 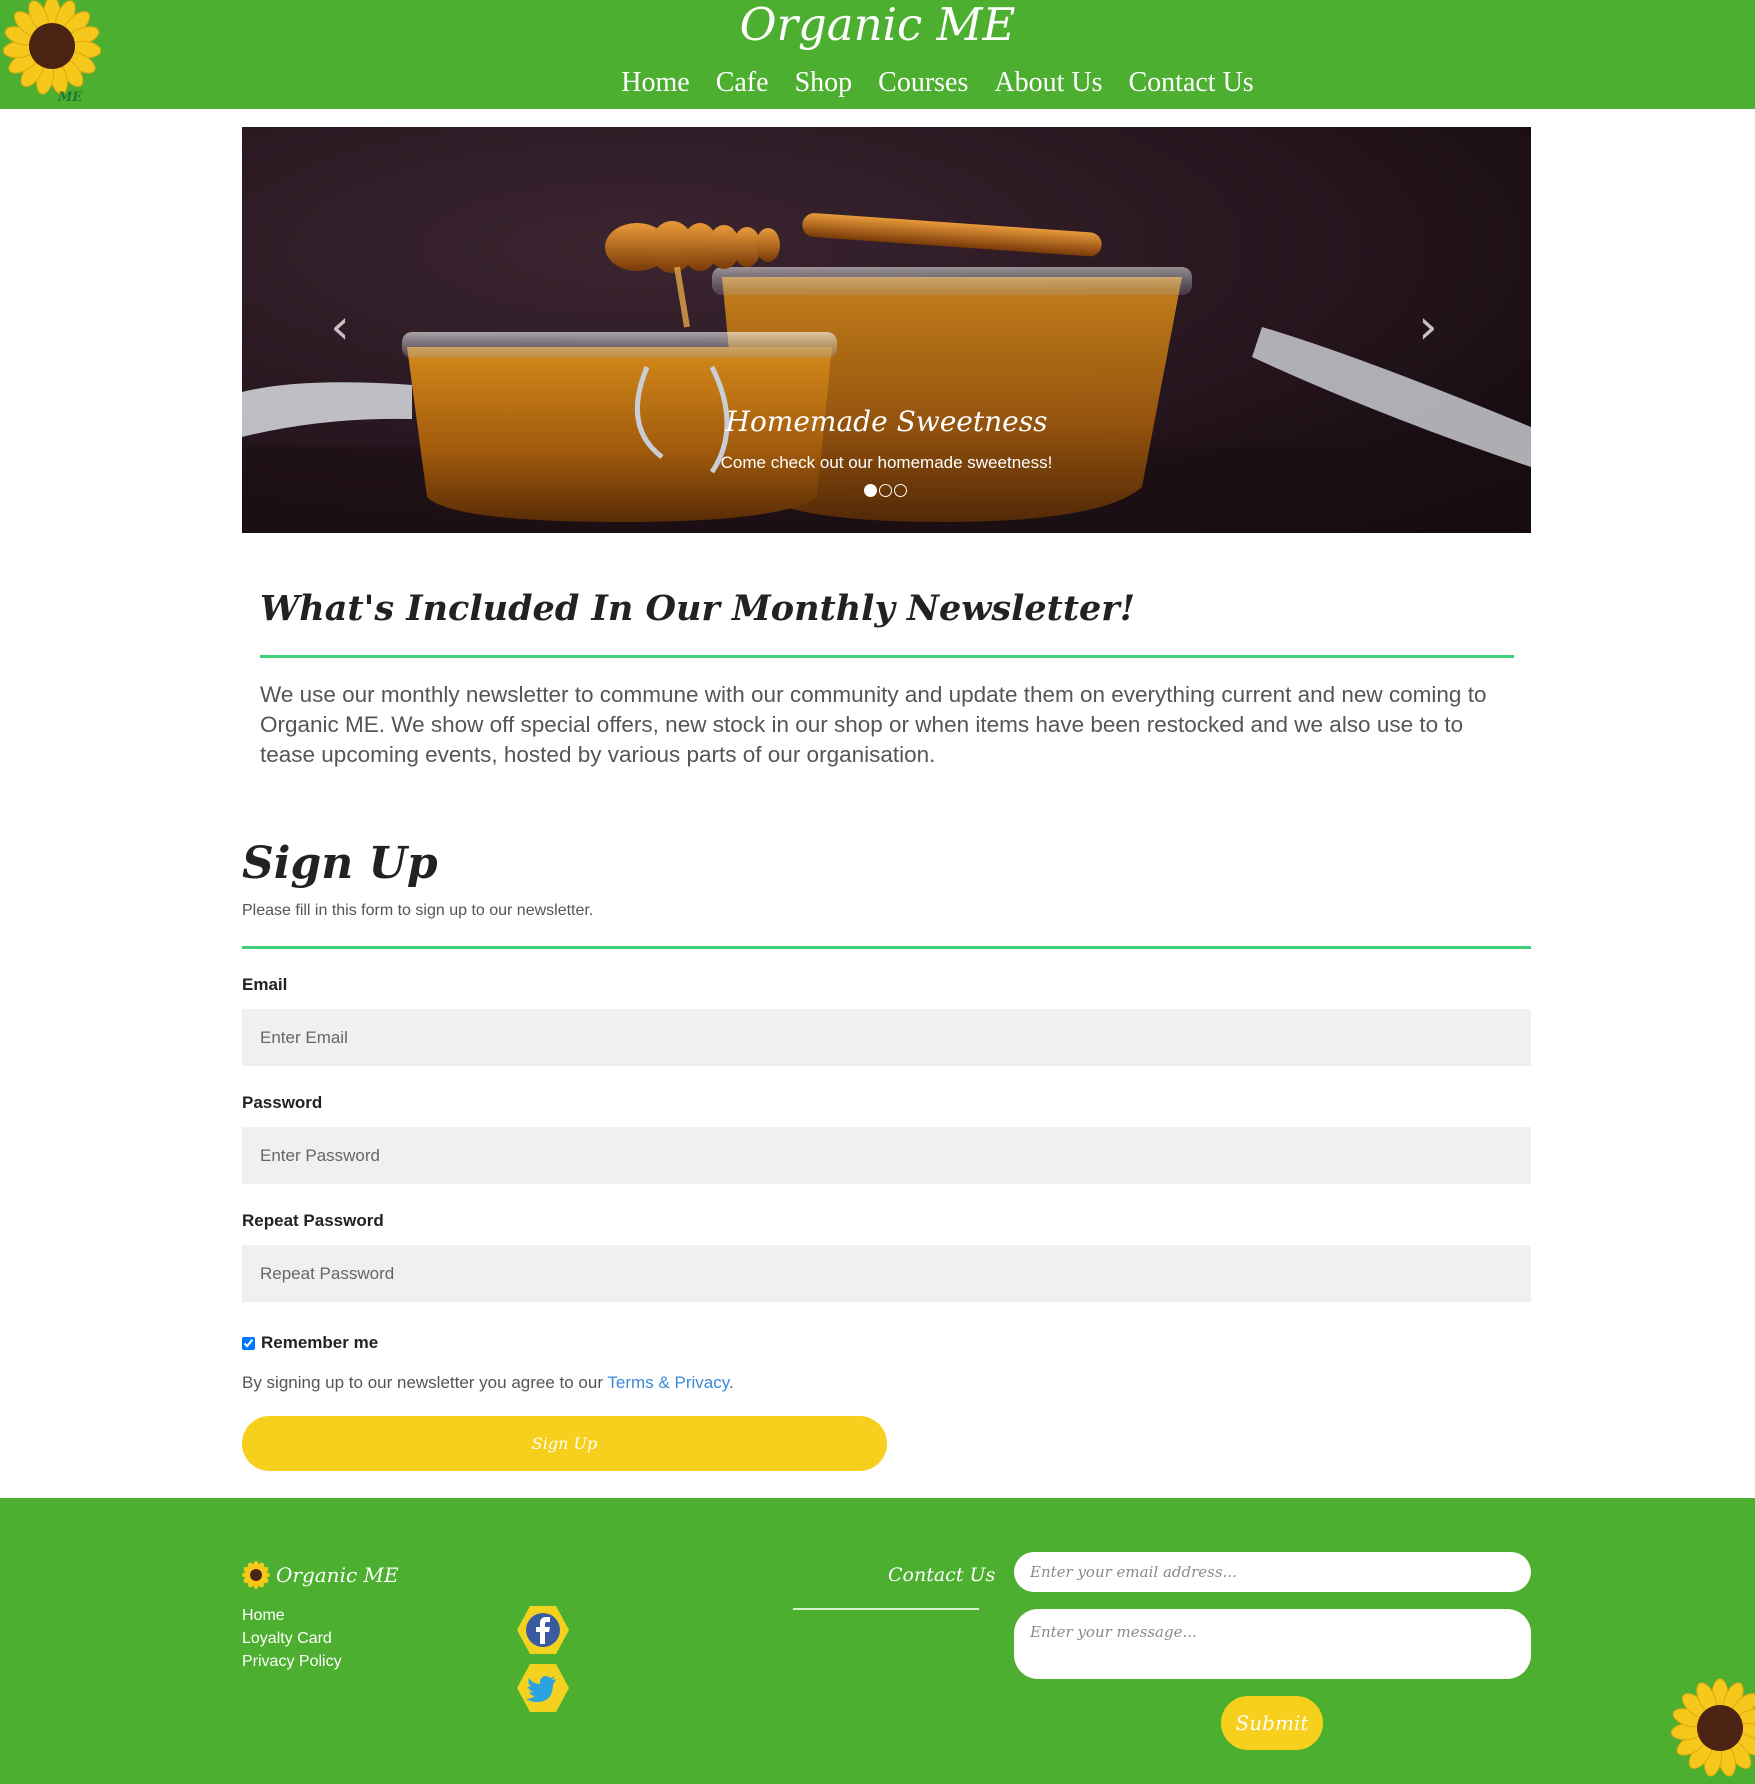 I want to click on terms-privacy-link: Terms & Privacy, so click(x=668, y=1382).